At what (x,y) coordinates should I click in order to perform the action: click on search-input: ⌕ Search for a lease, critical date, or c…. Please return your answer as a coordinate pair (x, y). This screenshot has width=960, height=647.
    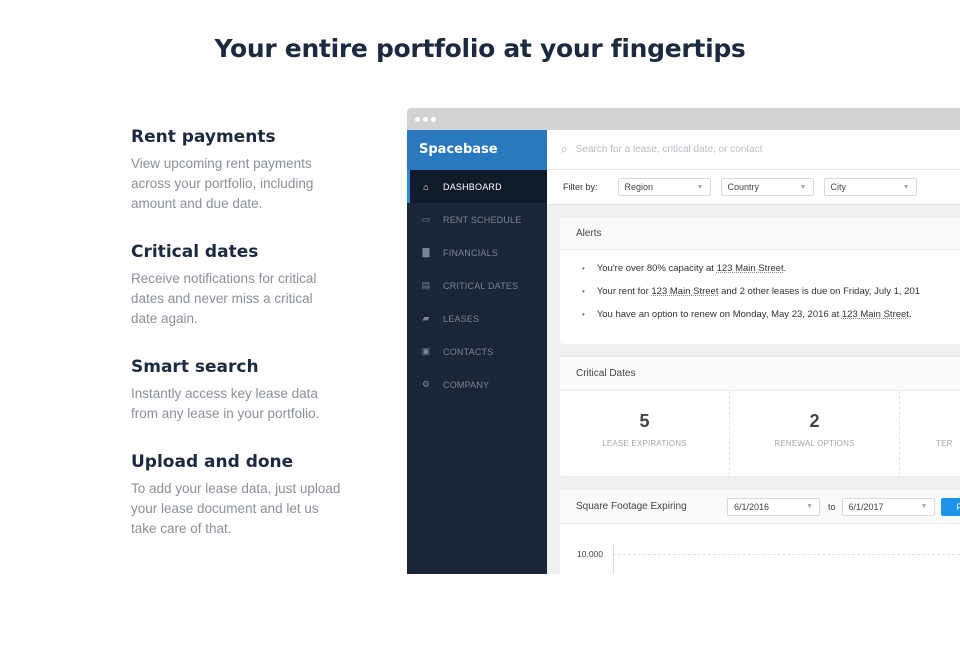
    Looking at the image, I should click on (753, 150).